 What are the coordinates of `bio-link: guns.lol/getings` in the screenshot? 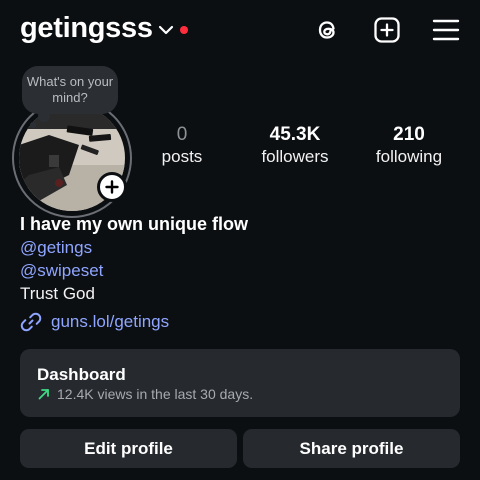 It's located at (94, 322).